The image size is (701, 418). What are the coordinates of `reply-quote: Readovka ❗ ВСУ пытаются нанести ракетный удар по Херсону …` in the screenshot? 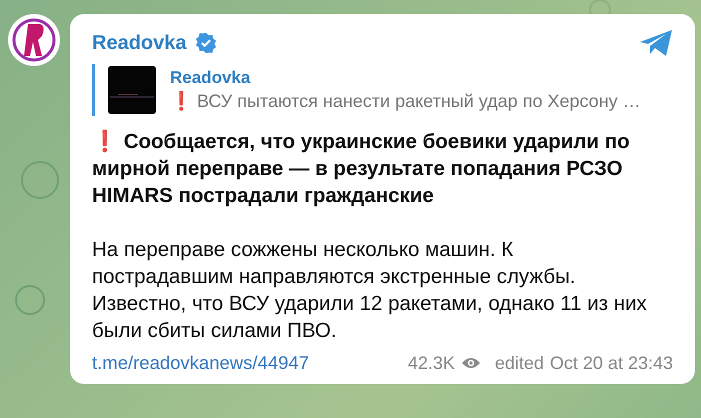 It's located at (382, 90).